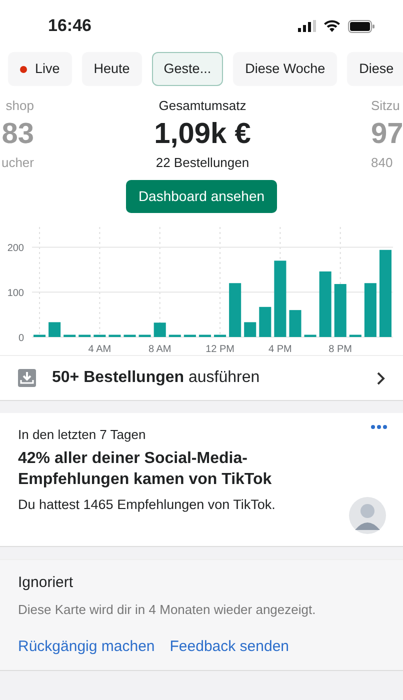  I want to click on metric-value: 83, so click(18, 134).